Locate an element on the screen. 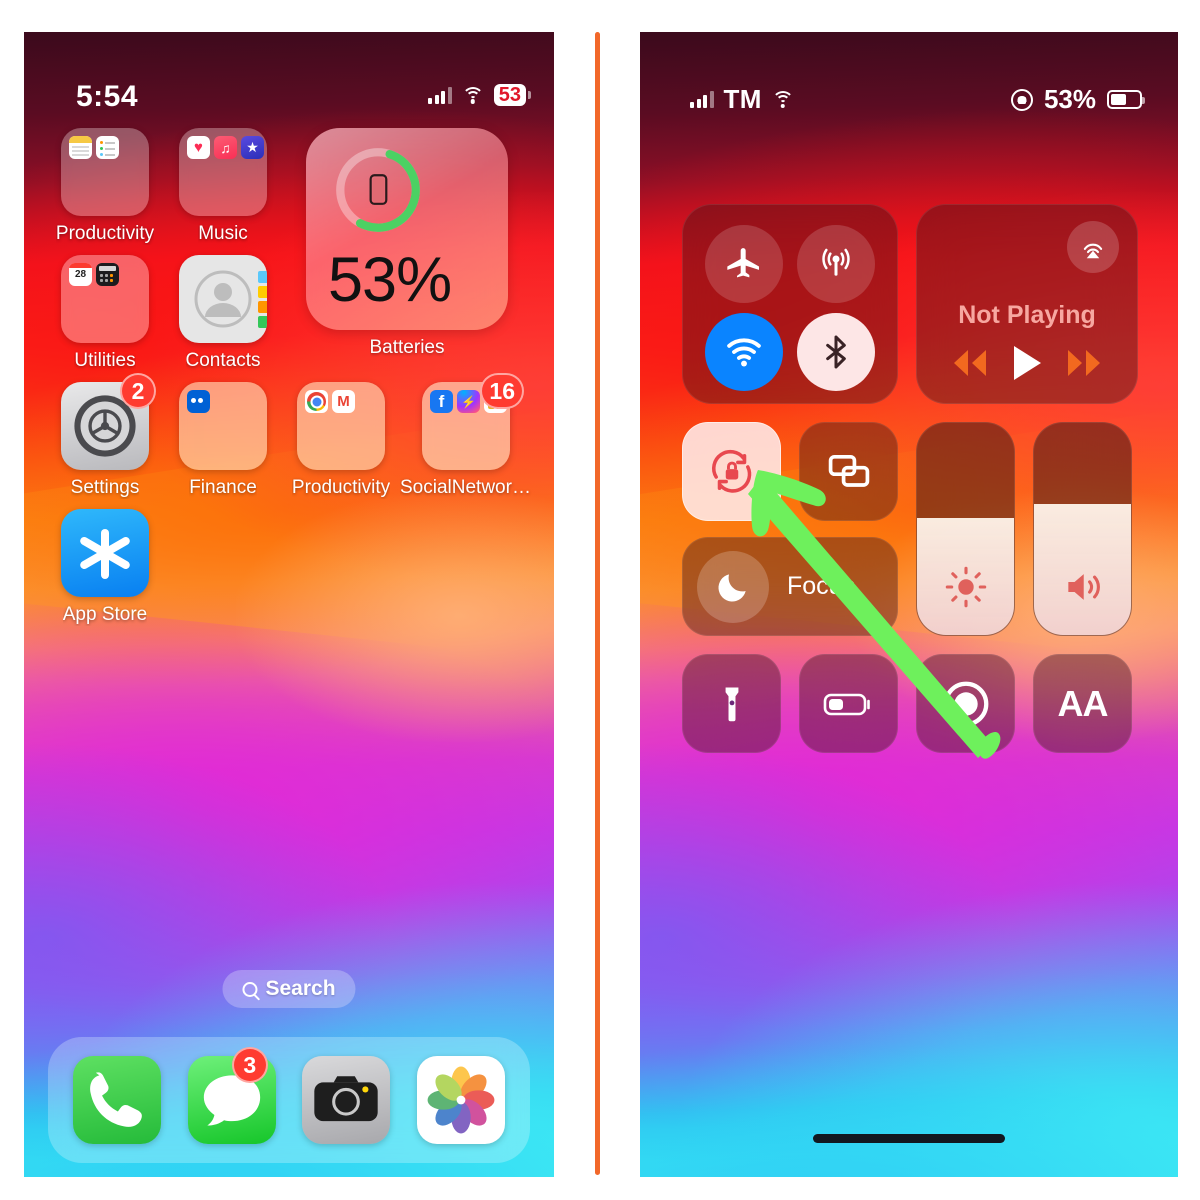 This screenshot has width=1200, height=1200. calendar-icon is located at coordinates (80, 274).